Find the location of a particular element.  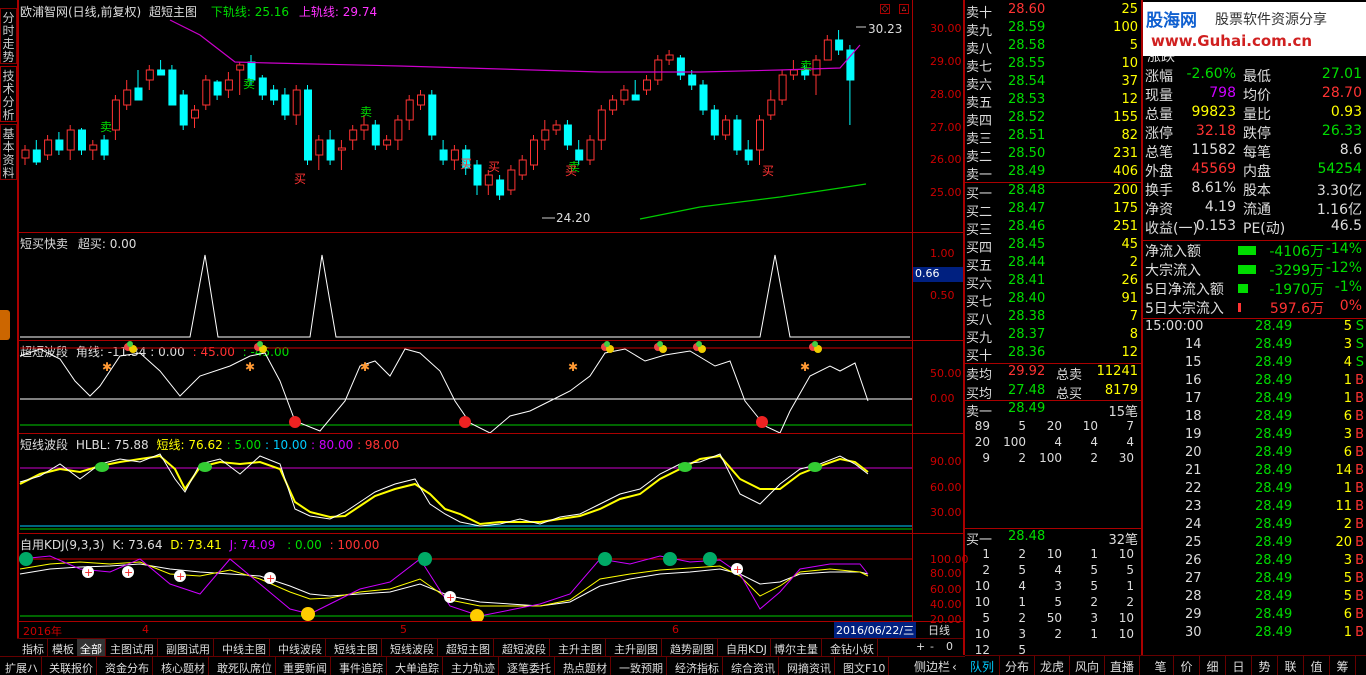

flow-value: 597.6万 is located at coordinates (1296, 309).